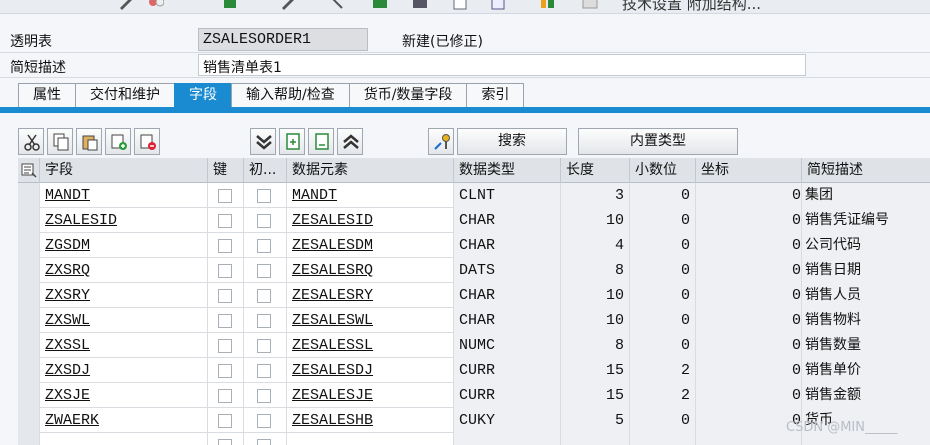 Image resolution: width=930 pixels, height=445 pixels. Describe the element at coordinates (370, 220) in the screenshot. I see `data-element-cell: ZESALESID` at that location.